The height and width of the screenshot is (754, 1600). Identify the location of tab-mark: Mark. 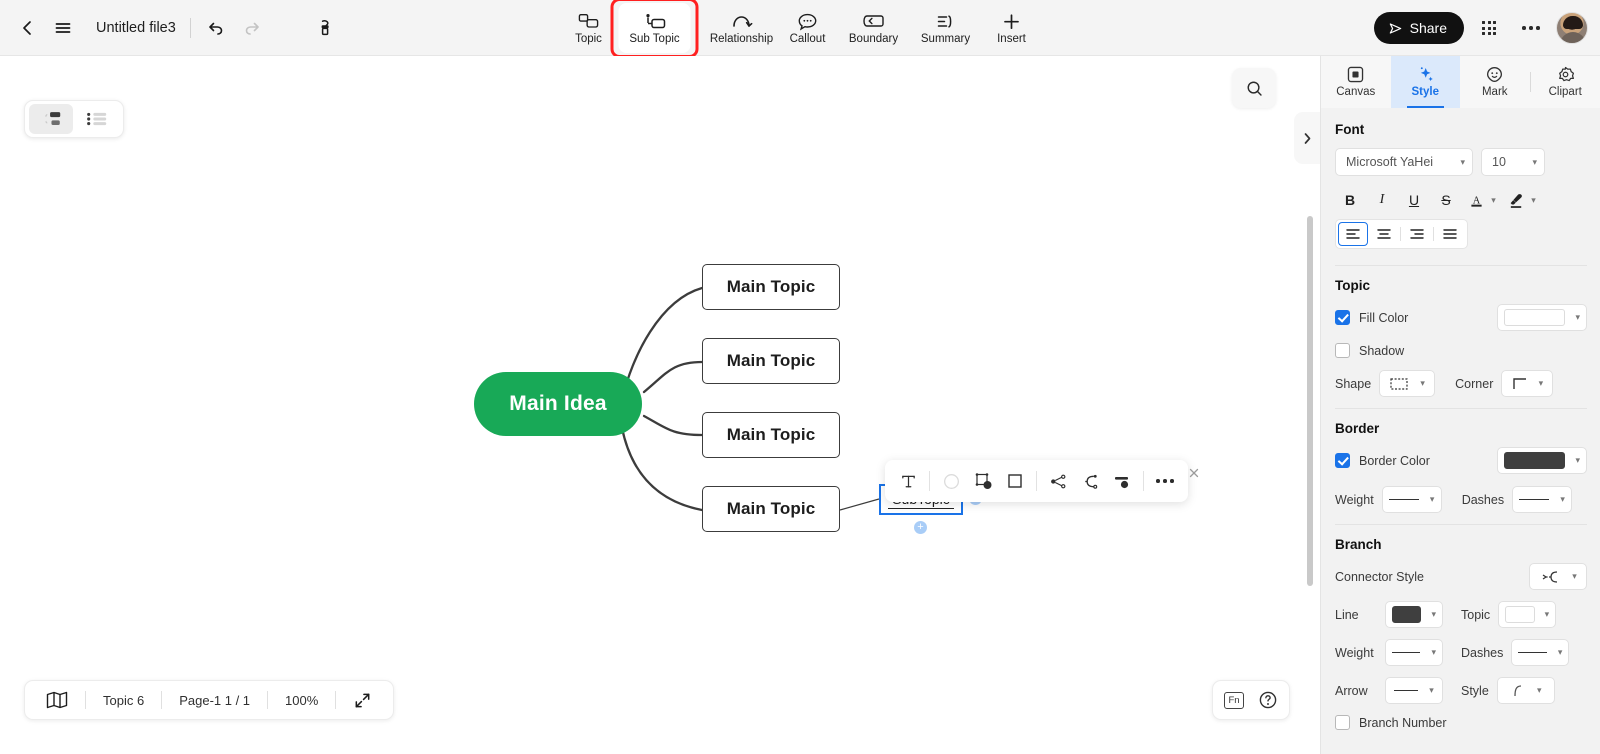
(1495, 82).